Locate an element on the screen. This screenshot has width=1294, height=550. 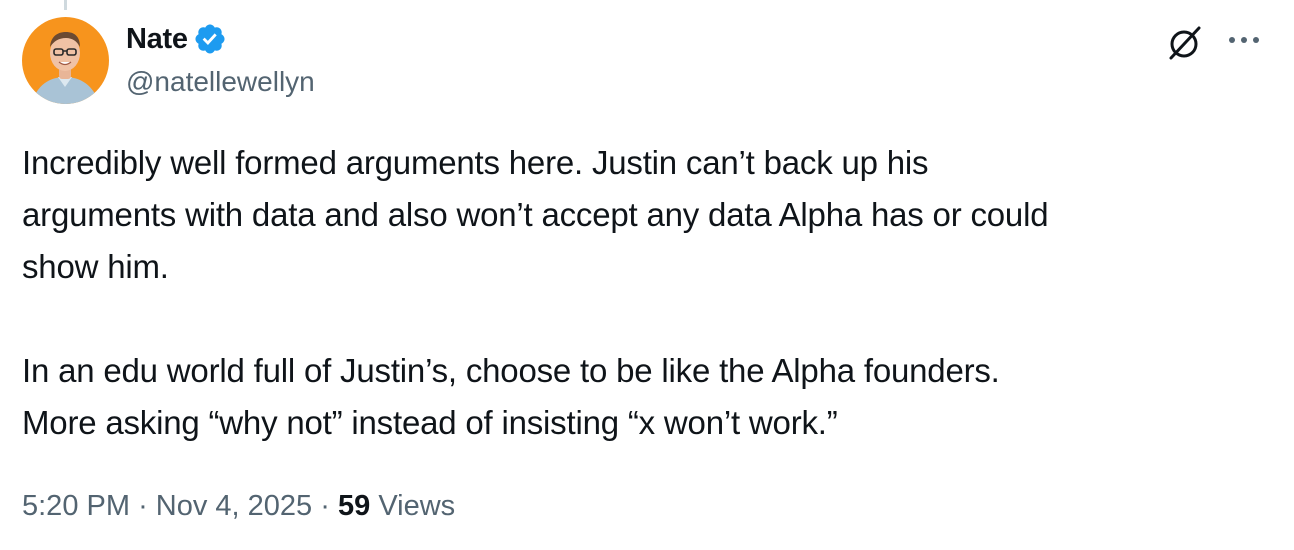
verified-badge-icon is located at coordinates (210, 39).